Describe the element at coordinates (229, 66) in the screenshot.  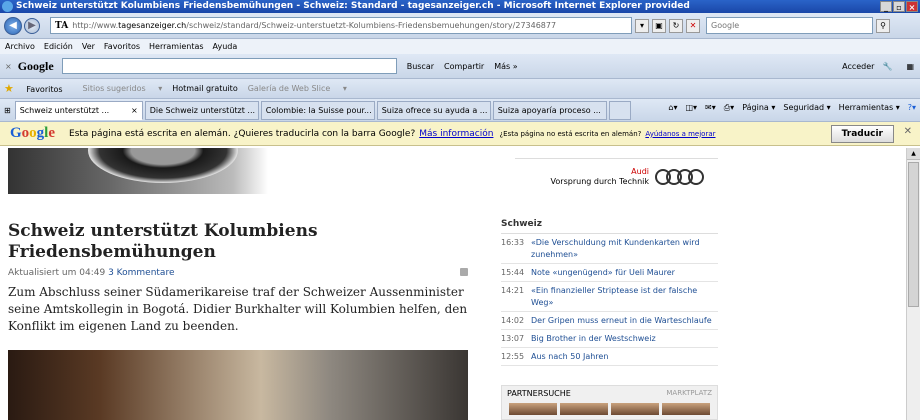
I see `google-search-input` at that location.